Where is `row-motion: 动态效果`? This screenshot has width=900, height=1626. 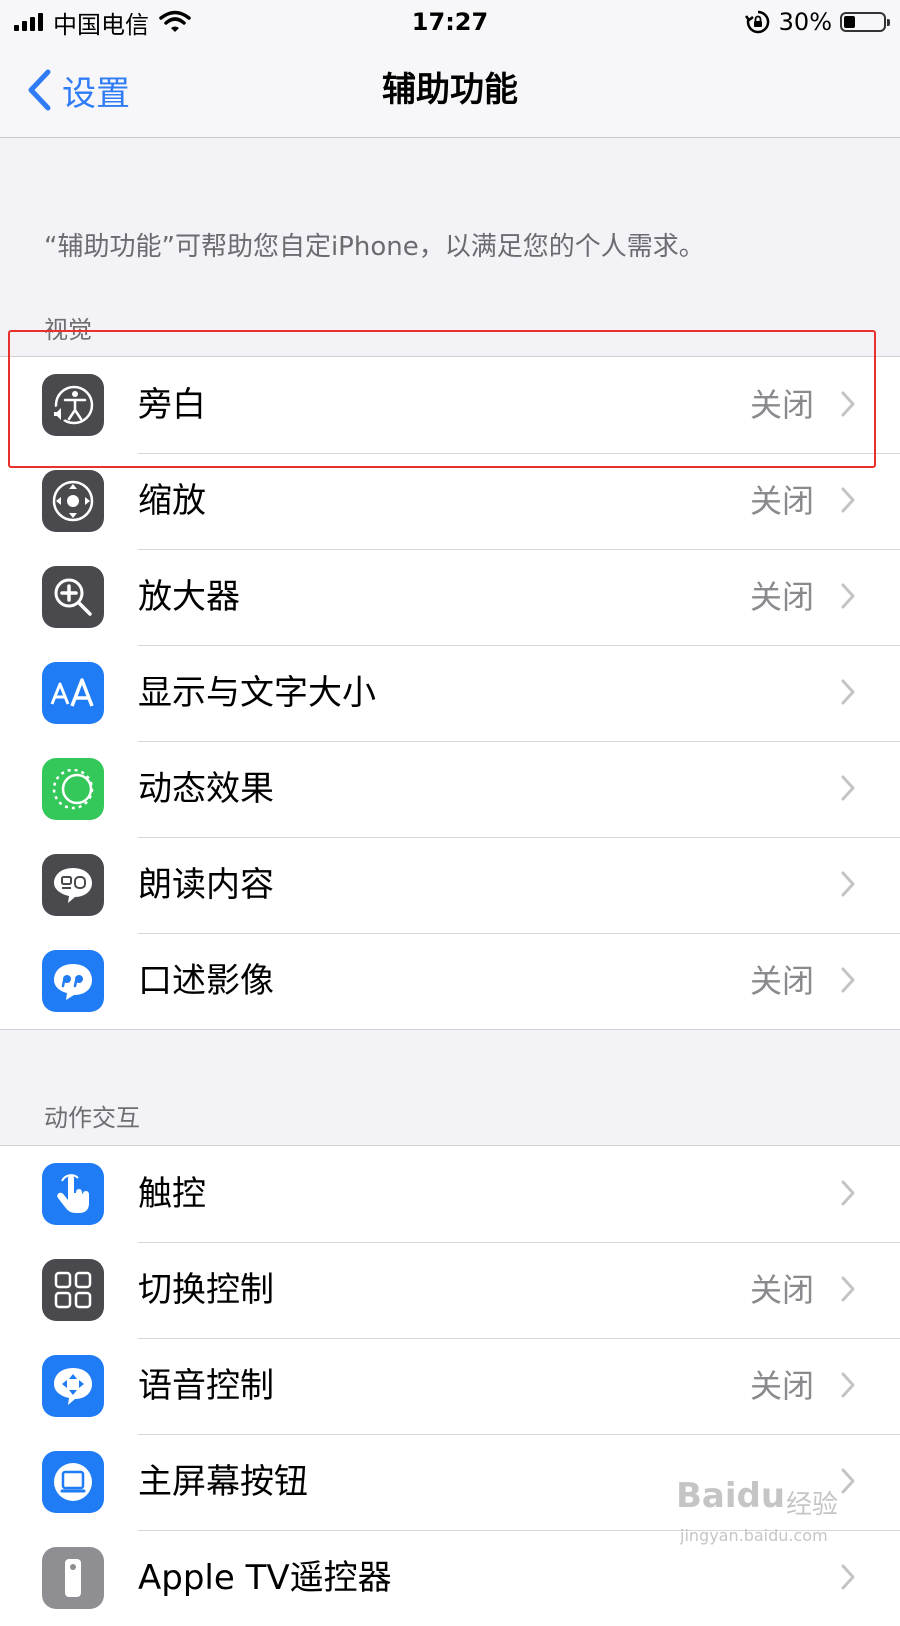
row-motion: 动态效果 is located at coordinates (450, 789).